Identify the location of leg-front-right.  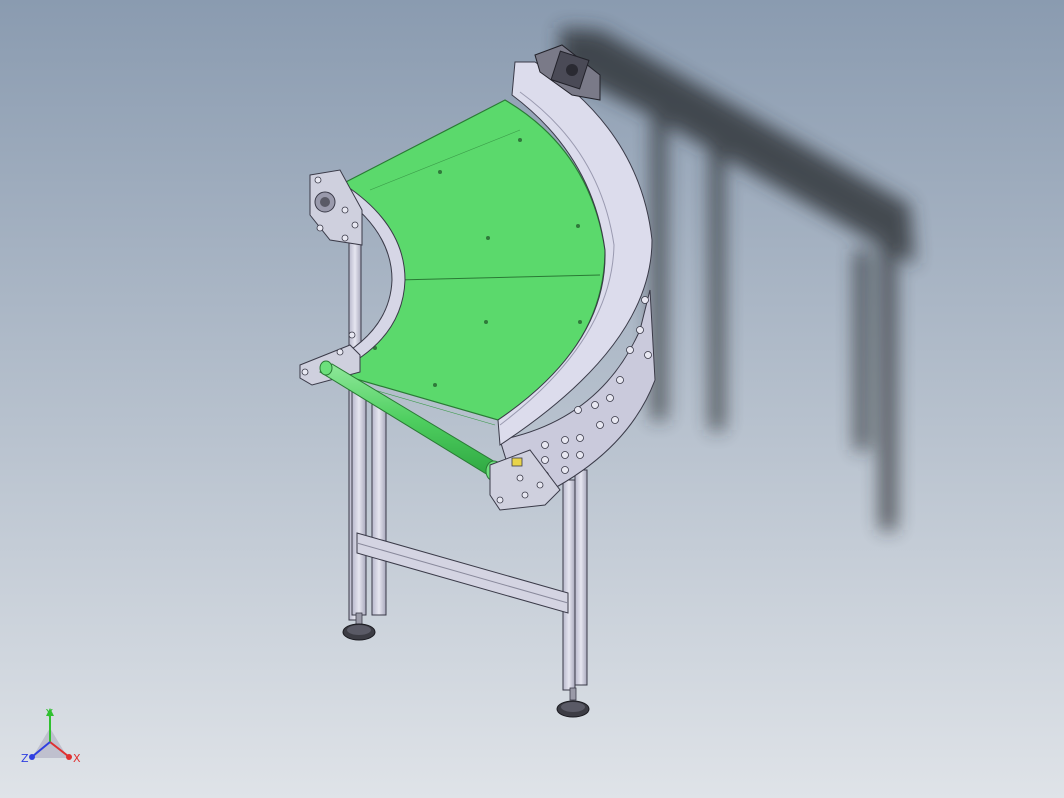
(575, 580).